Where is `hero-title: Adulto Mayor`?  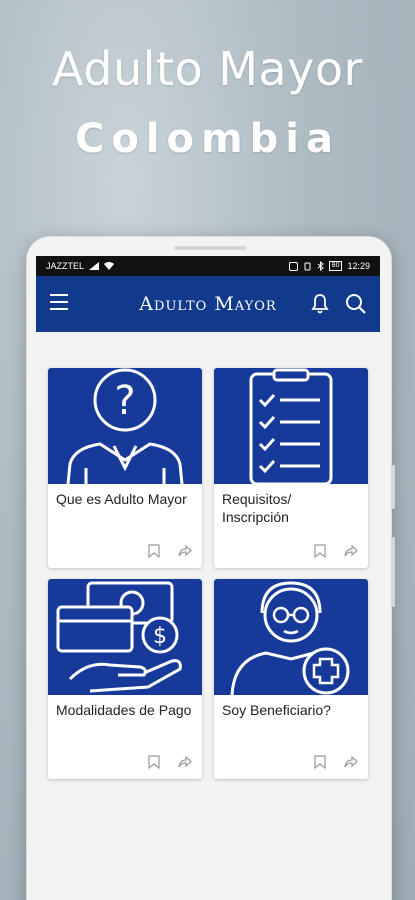 hero-title: Adulto Mayor is located at coordinates (207, 69).